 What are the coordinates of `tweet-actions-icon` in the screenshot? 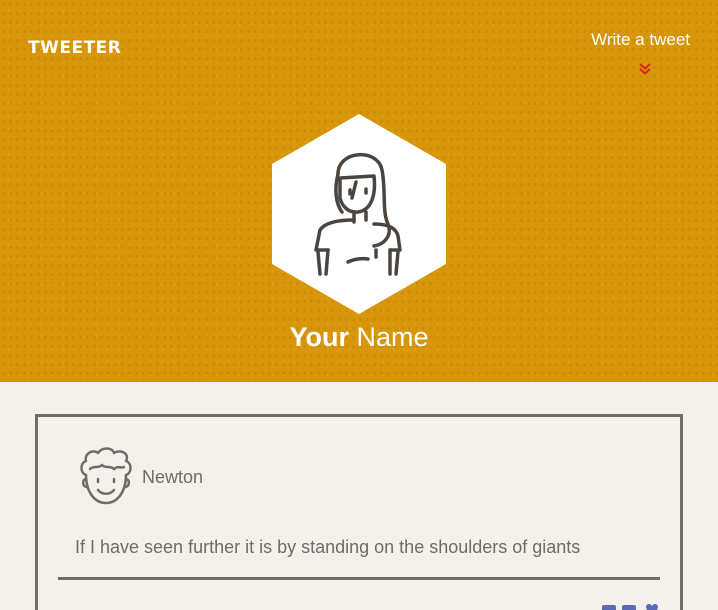 It's located at (631, 606).